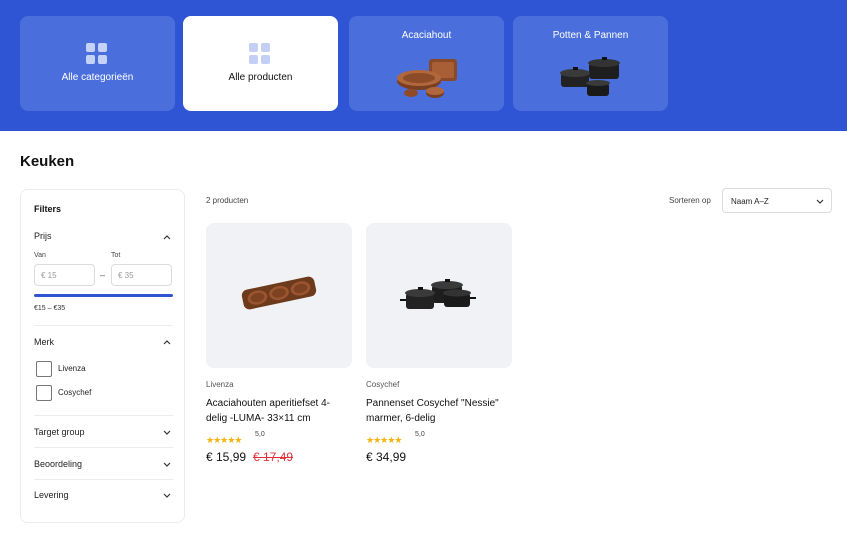  Describe the element at coordinates (43, 236) in the screenshot. I see `price-section-title: Prijs` at that location.